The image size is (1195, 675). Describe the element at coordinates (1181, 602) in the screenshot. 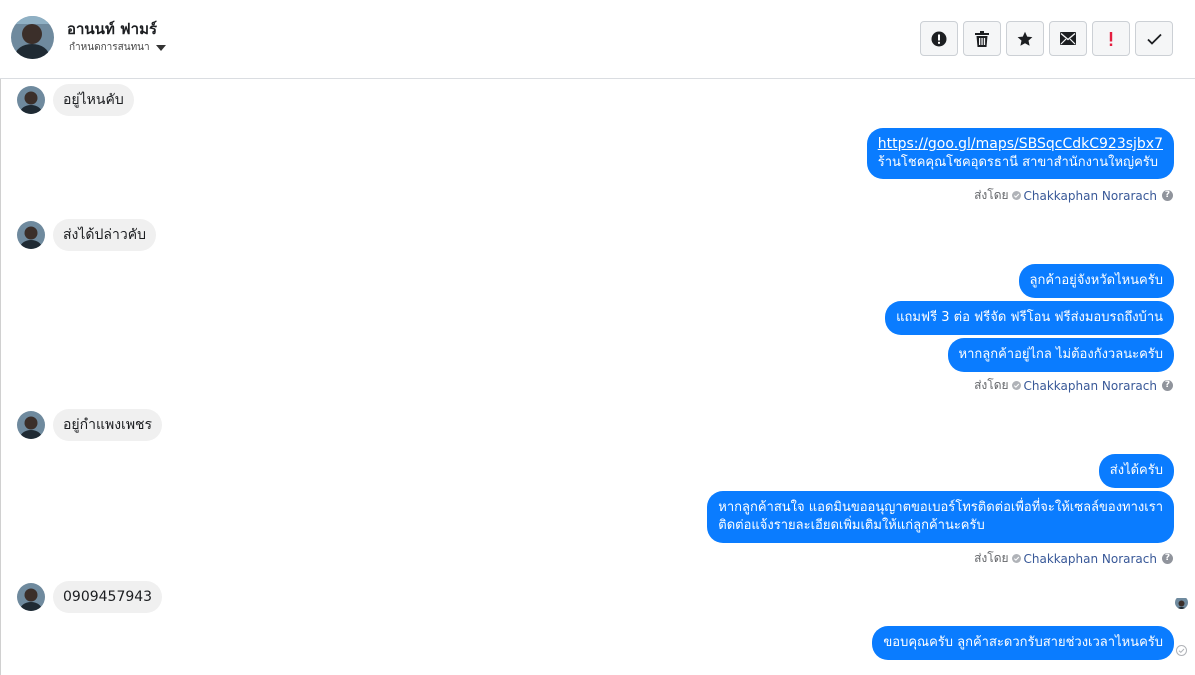

I see `seen-by-avatar` at that location.